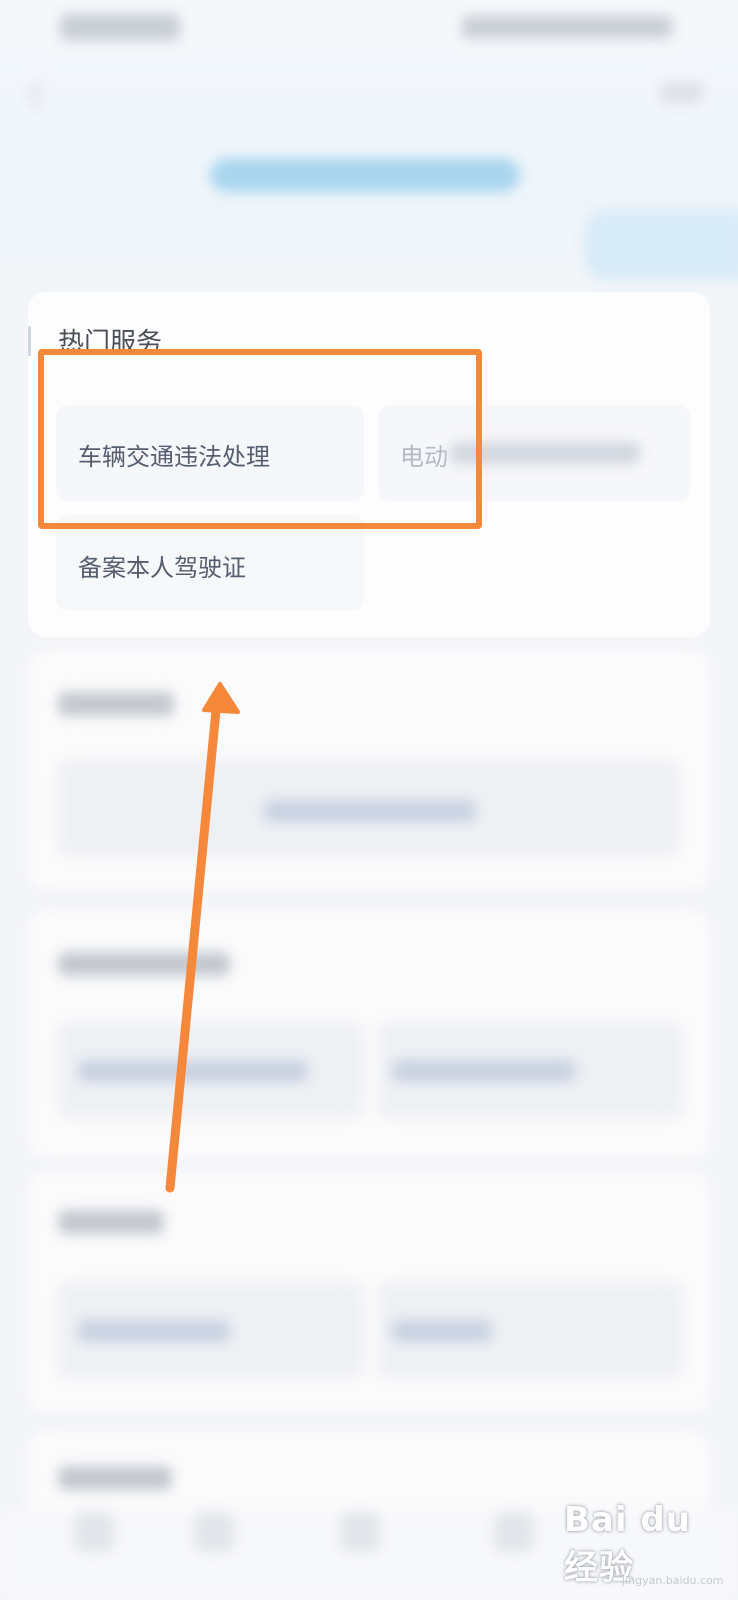 Image resolution: width=738 pixels, height=1600 pixels. What do you see at coordinates (202, 937) in the screenshot?
I see `pointer-arrow-icon` at bounding box center [202, 937].